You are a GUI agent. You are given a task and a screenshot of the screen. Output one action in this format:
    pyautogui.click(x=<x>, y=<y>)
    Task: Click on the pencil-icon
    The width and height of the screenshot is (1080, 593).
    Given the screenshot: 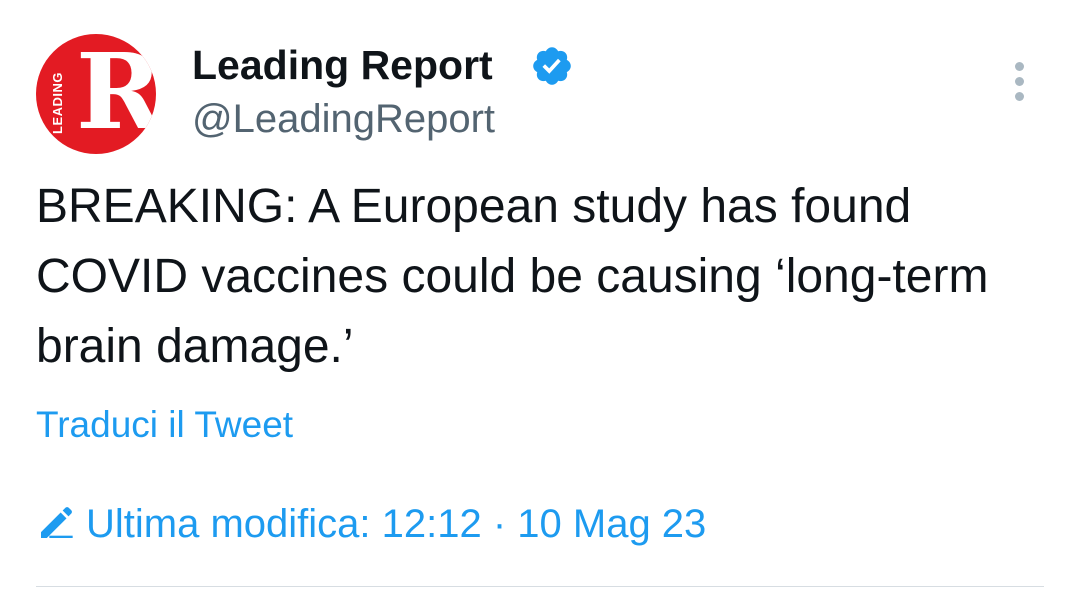 What is the action you would take?
    pyautogui.click(x=57, y=523)
    